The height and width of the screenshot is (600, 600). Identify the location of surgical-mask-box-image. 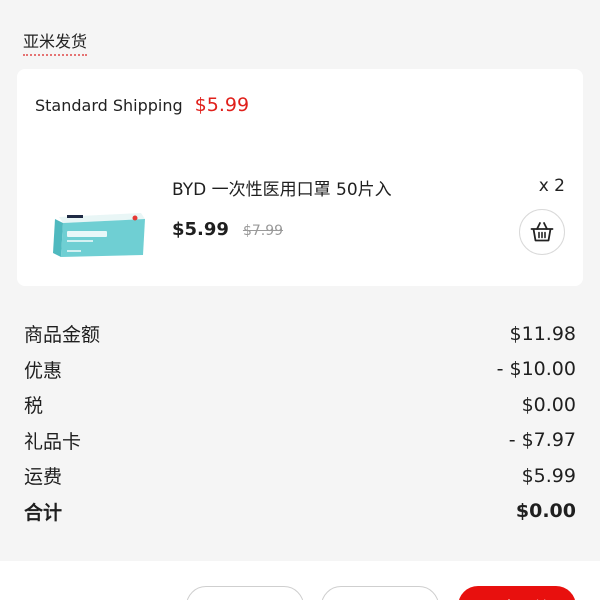
(101, 234).